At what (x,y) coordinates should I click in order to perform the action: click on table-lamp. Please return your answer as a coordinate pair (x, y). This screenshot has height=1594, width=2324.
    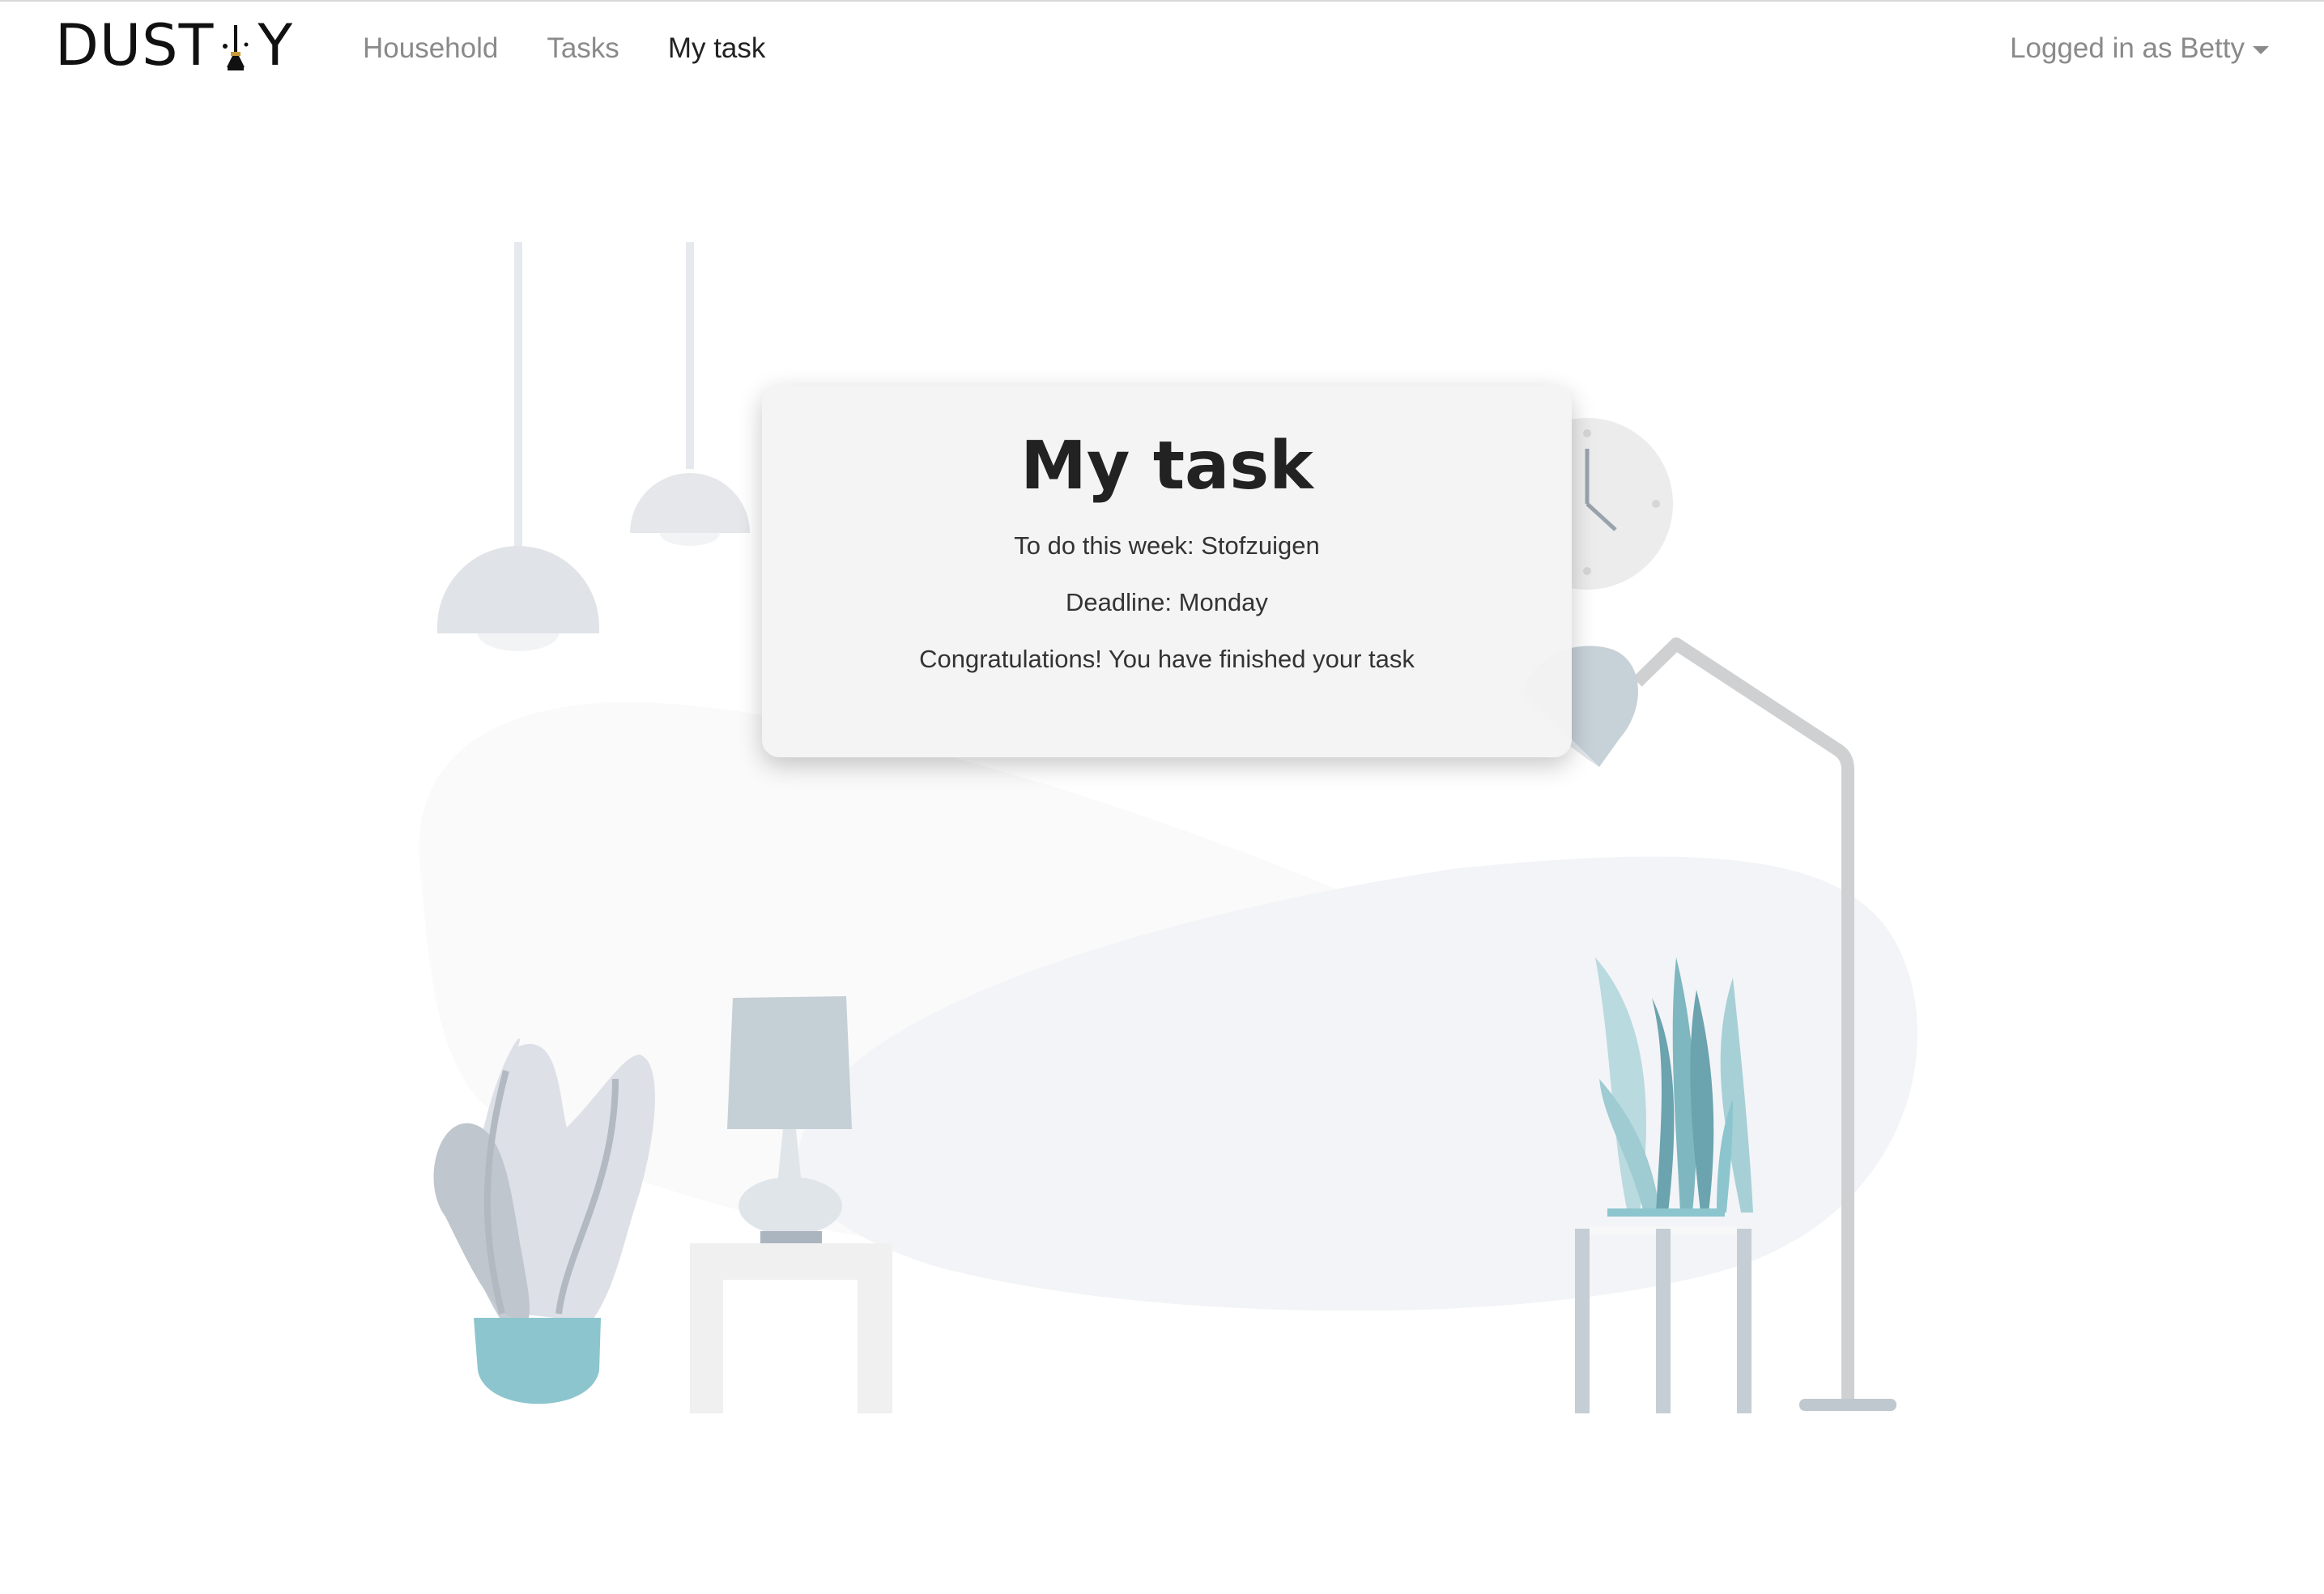
    Looking at the image, I should click on (789, 1119).